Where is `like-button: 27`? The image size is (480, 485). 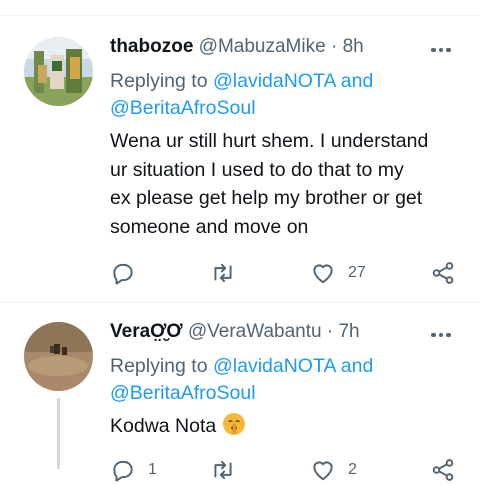 like-button: 27 is located at coordinates (338, 273).